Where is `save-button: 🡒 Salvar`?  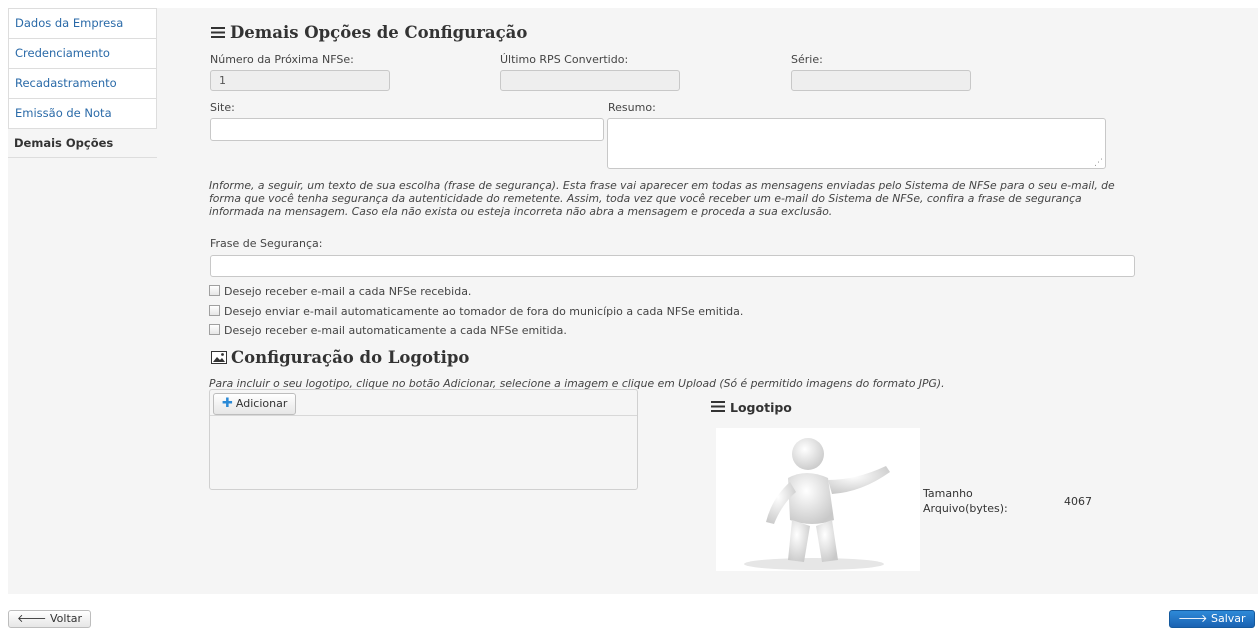 save-button: 🡒 Salvar is located at coordinates (1212, 619).